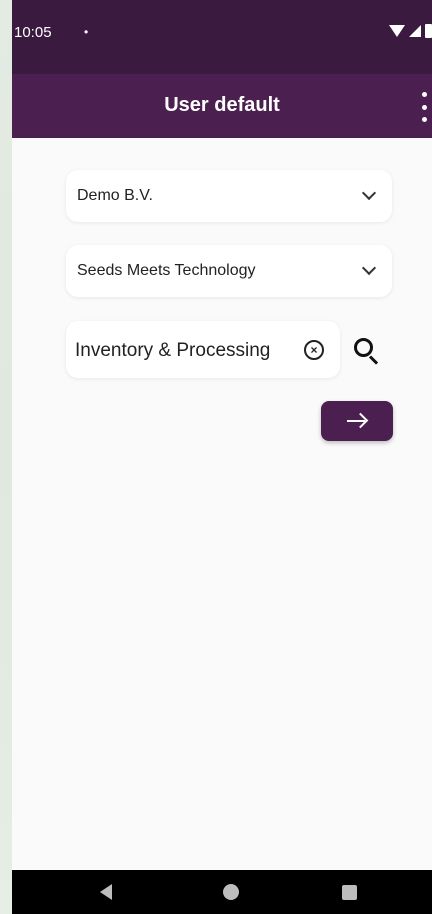  I want to click on division-select-value: Seeds Meets Technology, so click(166, 270).